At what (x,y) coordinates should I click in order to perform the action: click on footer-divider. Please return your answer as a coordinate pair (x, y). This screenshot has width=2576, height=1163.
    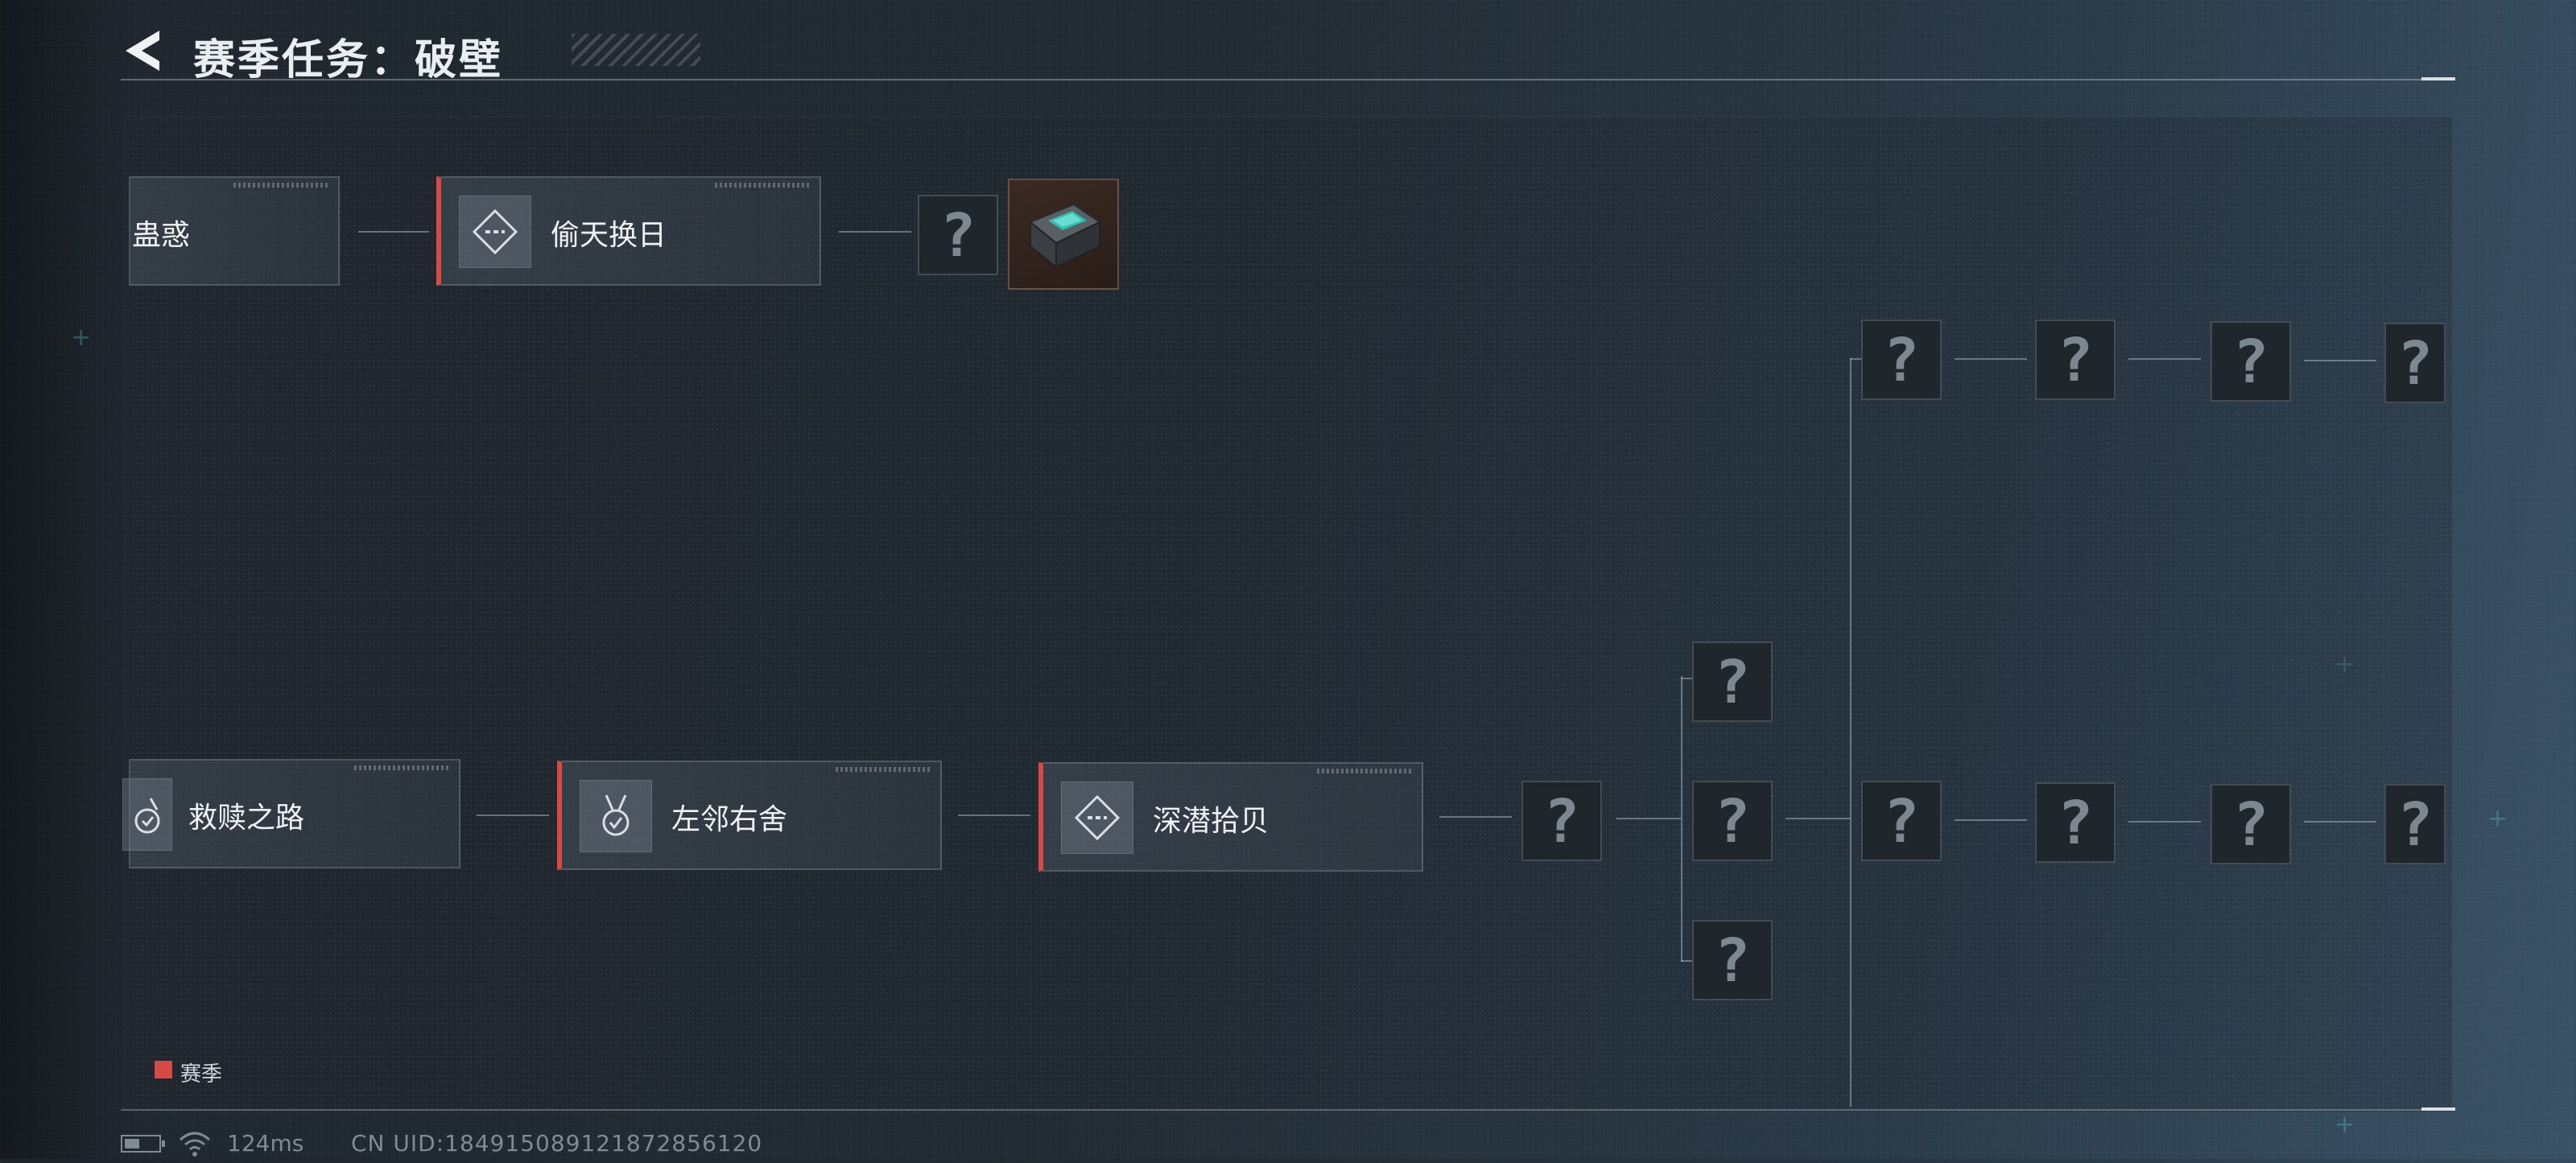
    Looking at the image, I should click on (1288, 1110).